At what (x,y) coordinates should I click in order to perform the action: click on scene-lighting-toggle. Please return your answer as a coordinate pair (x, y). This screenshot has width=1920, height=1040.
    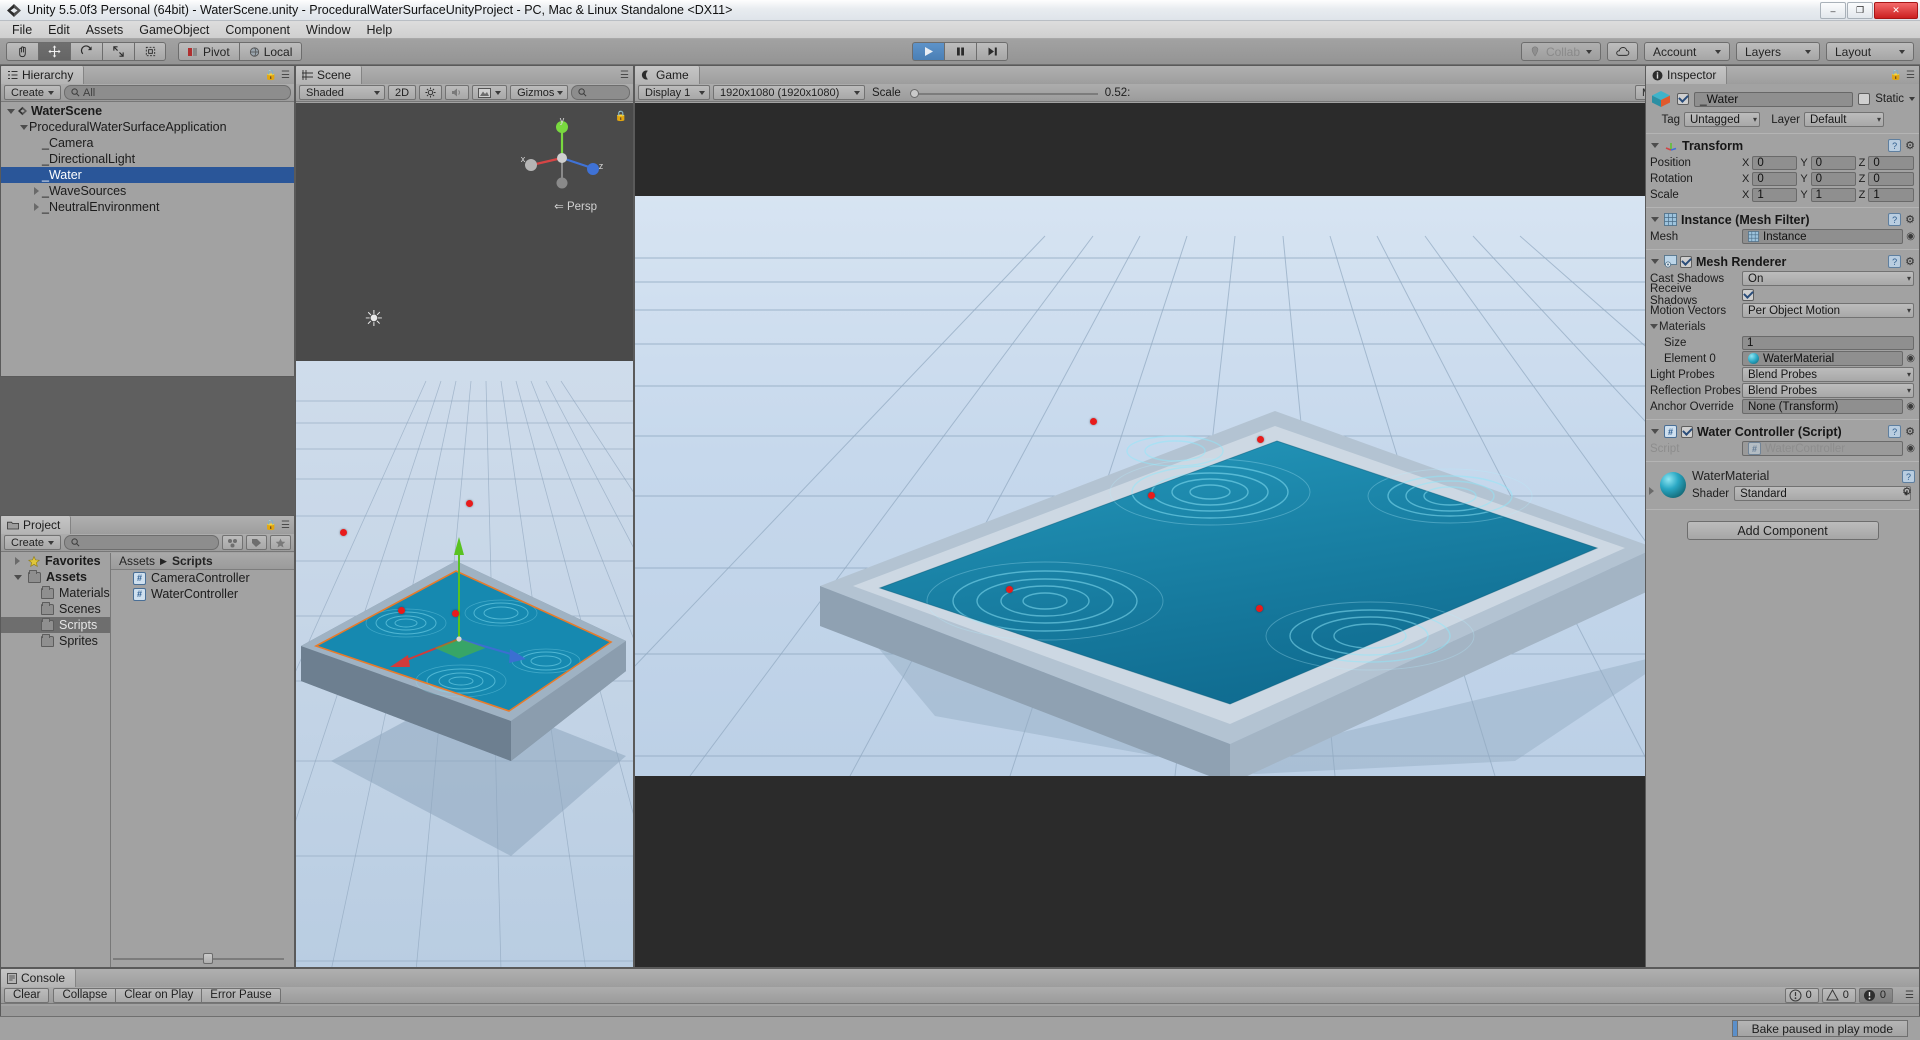
    Looking at the image, I should click on (431, 92).